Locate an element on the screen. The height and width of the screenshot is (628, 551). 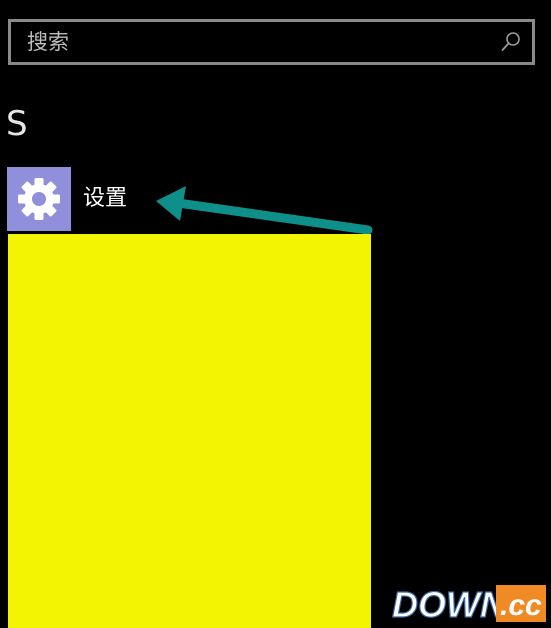
search-icon is located at coordinates (511, 42).